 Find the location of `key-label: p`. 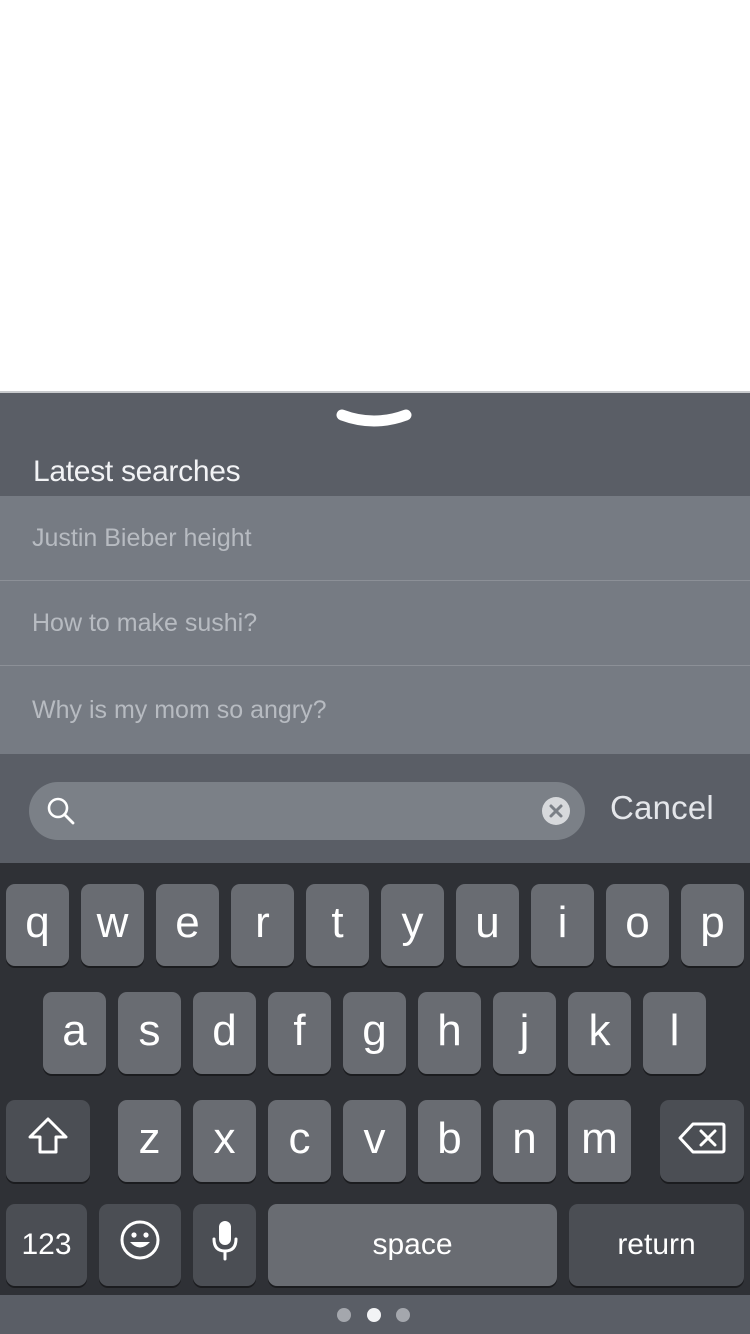

key-label: p is located at coordinates (712, 922).